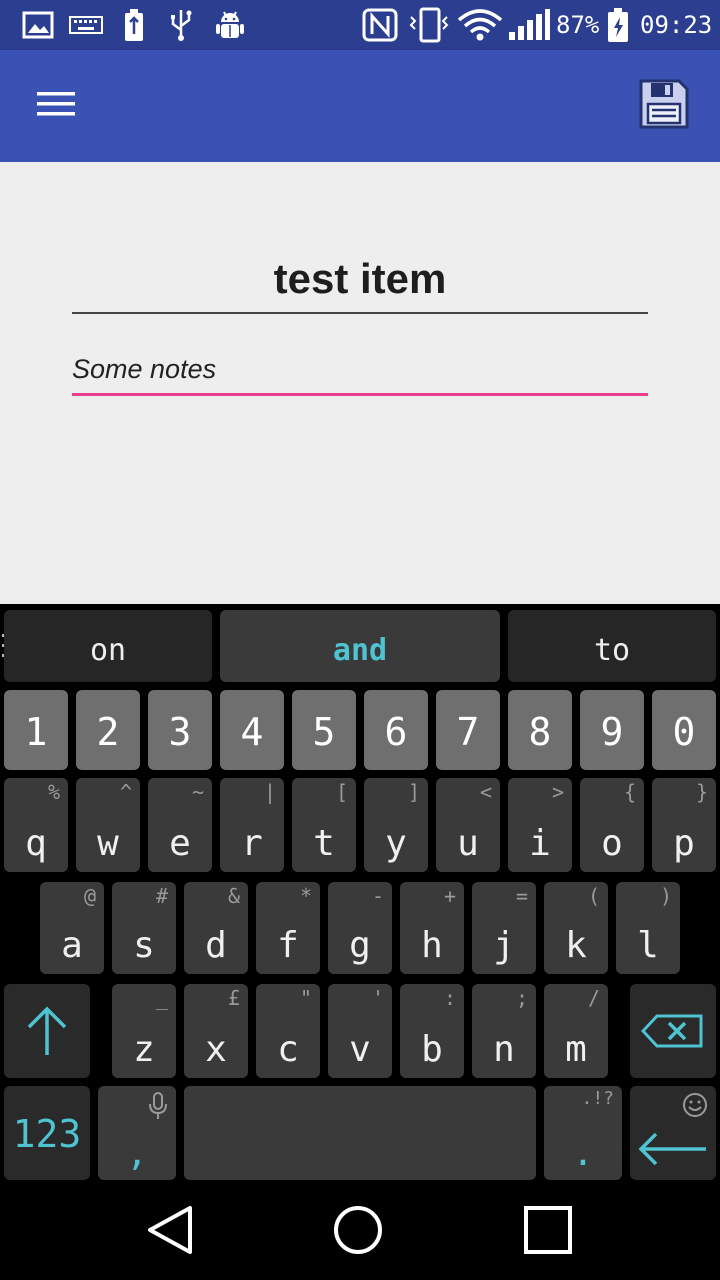 Image resolution: width=720 pixels, height=1280 pixels. Describe the element at coordinates (324, 730) in the screenshot. I see `key-5: 5` at that location.